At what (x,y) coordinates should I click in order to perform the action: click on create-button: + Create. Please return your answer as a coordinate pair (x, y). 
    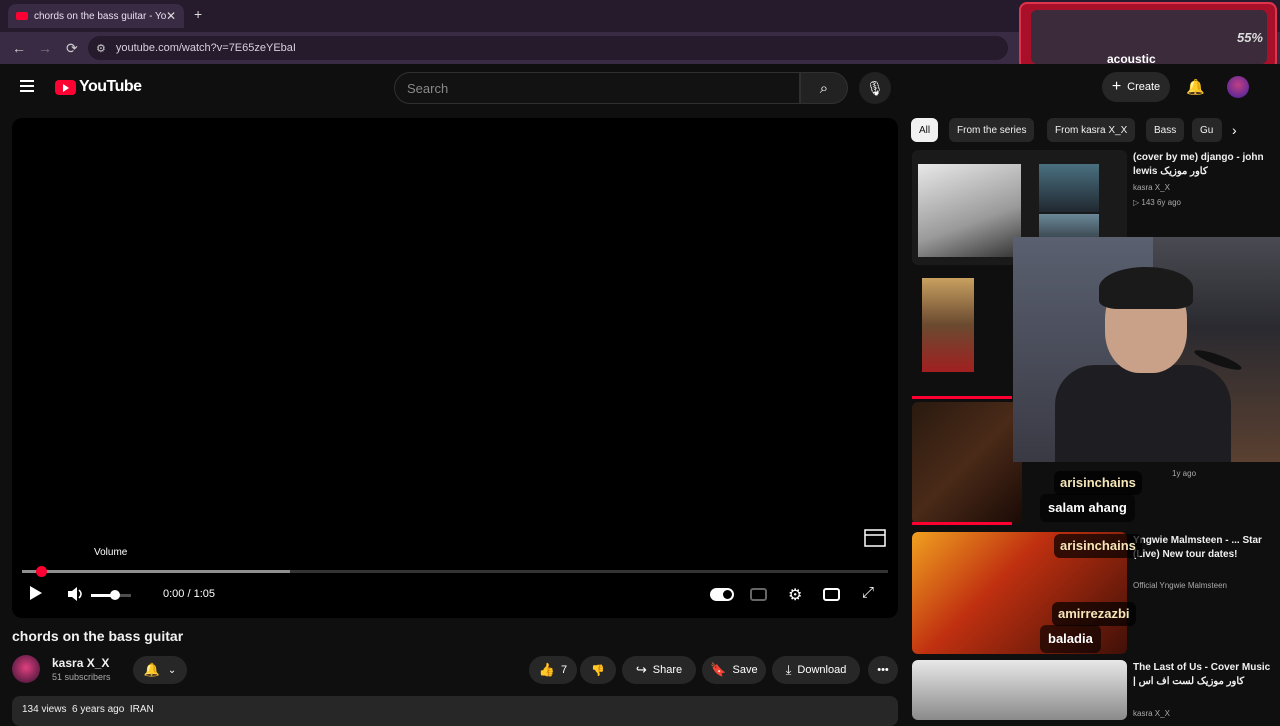
    Looking at the image, I should click on (1136, 87).